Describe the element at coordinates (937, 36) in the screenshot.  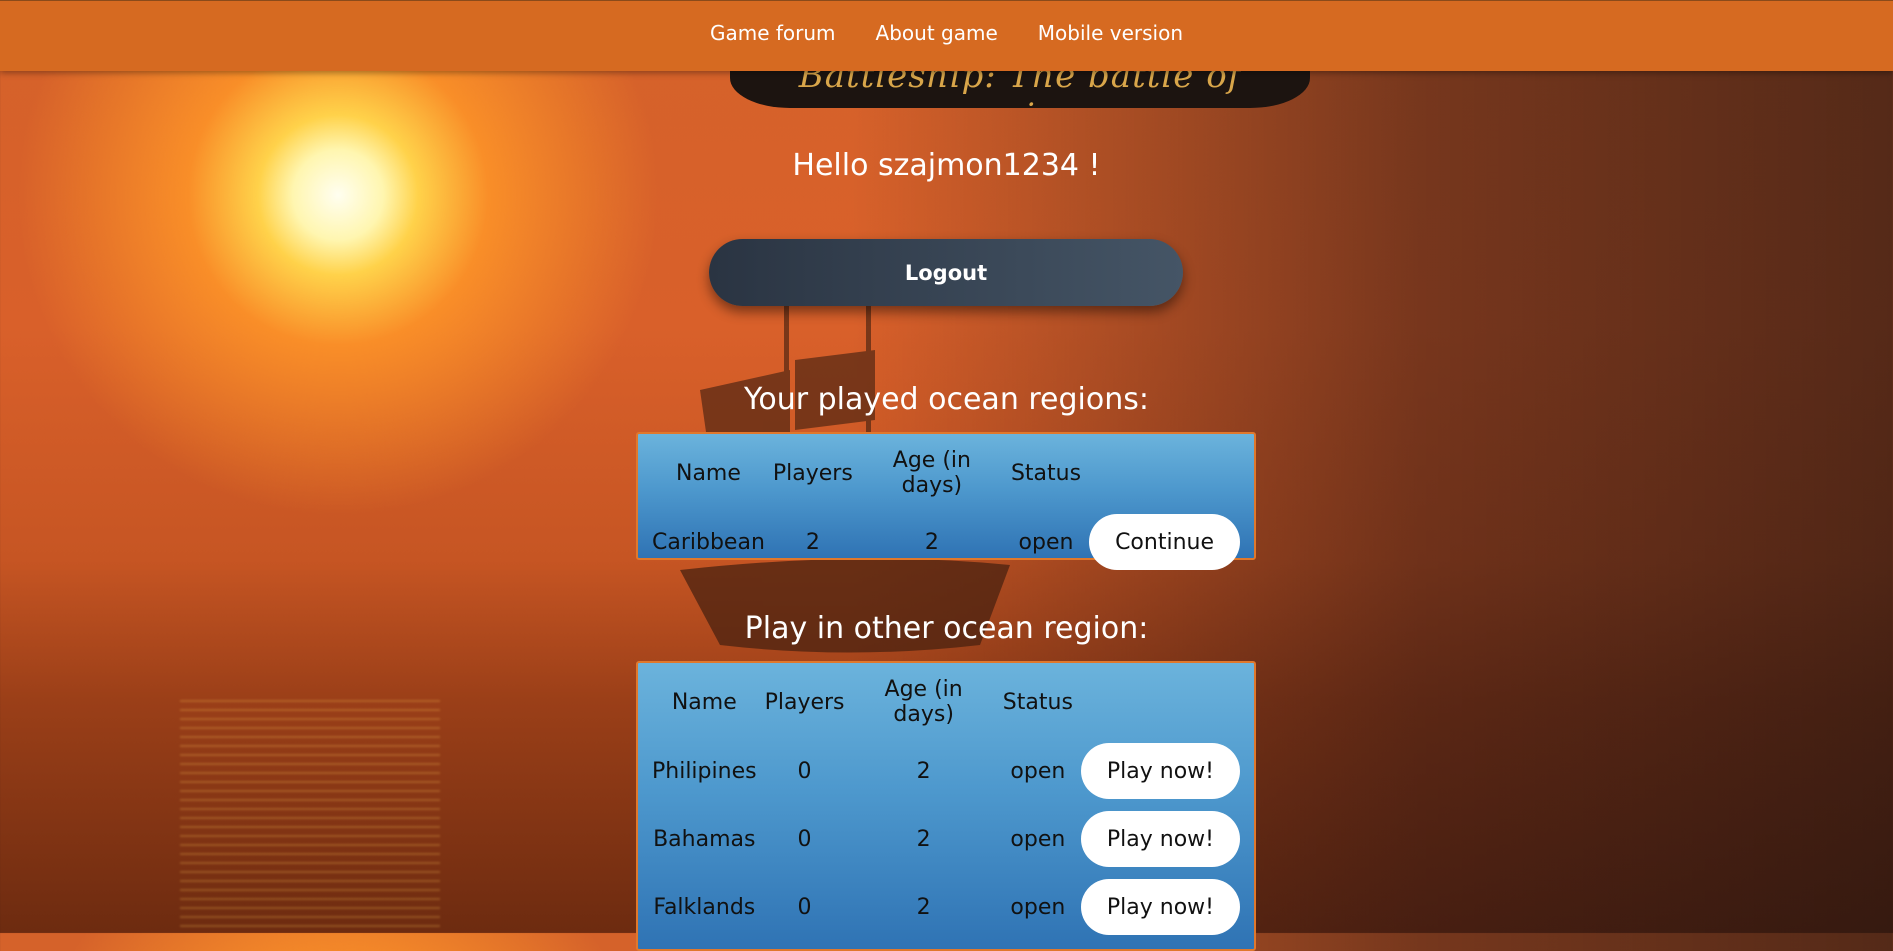
I see `nav-about-game-link: About game` at that location.